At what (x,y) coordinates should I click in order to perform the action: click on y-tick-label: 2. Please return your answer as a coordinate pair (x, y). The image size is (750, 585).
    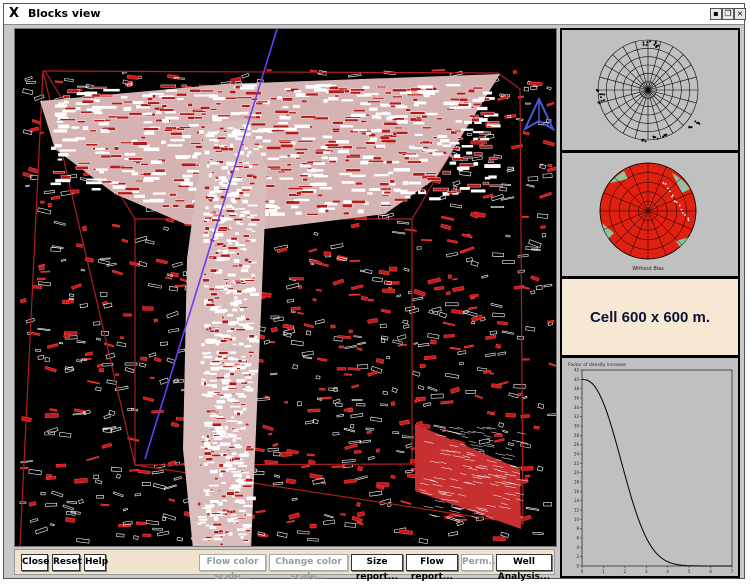
    Looking at the image, I should click on (577, 556).